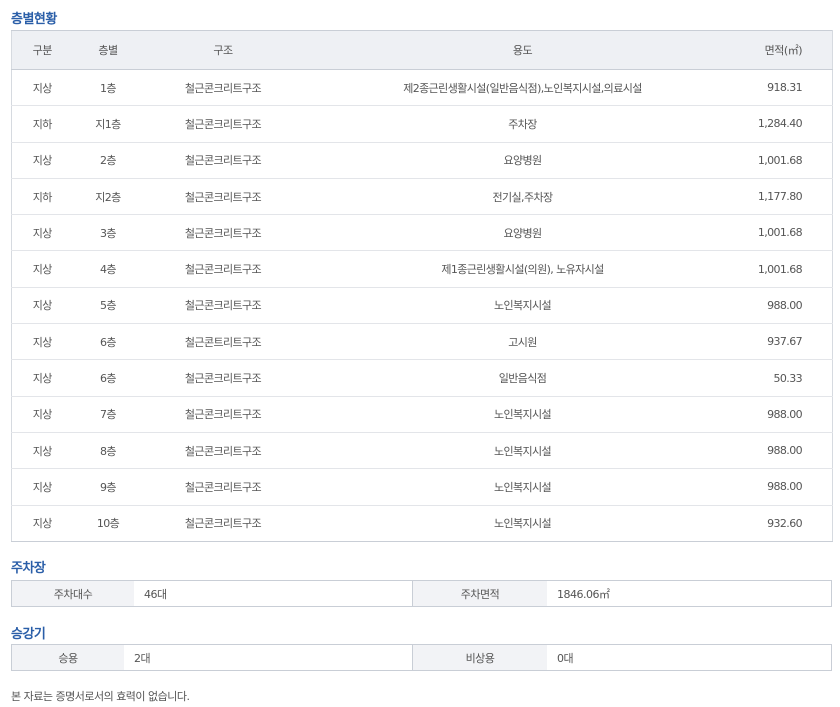 This screenshot has width=840, height=707. What do you see at coordinates (522, 378) in the screenshot?
I see `row-usage-cell: 일반음식점` at bounding box center [522, 378].